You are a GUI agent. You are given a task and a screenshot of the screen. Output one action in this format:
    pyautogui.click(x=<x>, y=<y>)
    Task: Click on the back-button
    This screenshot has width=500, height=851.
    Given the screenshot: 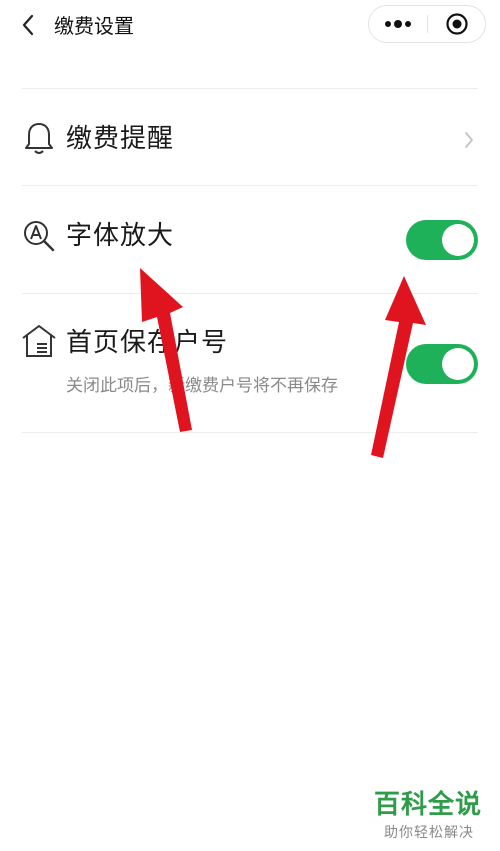 What is the action you would take?
    pyautogui.click(x=28, y=25)
    